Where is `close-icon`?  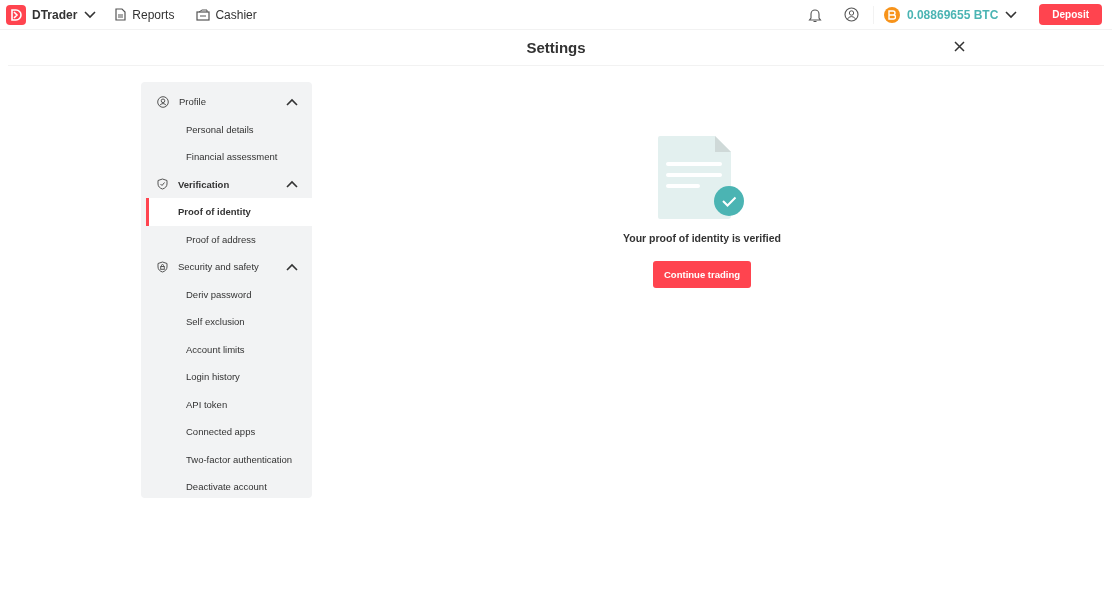
close-icon is located at coordinates (959, 46).